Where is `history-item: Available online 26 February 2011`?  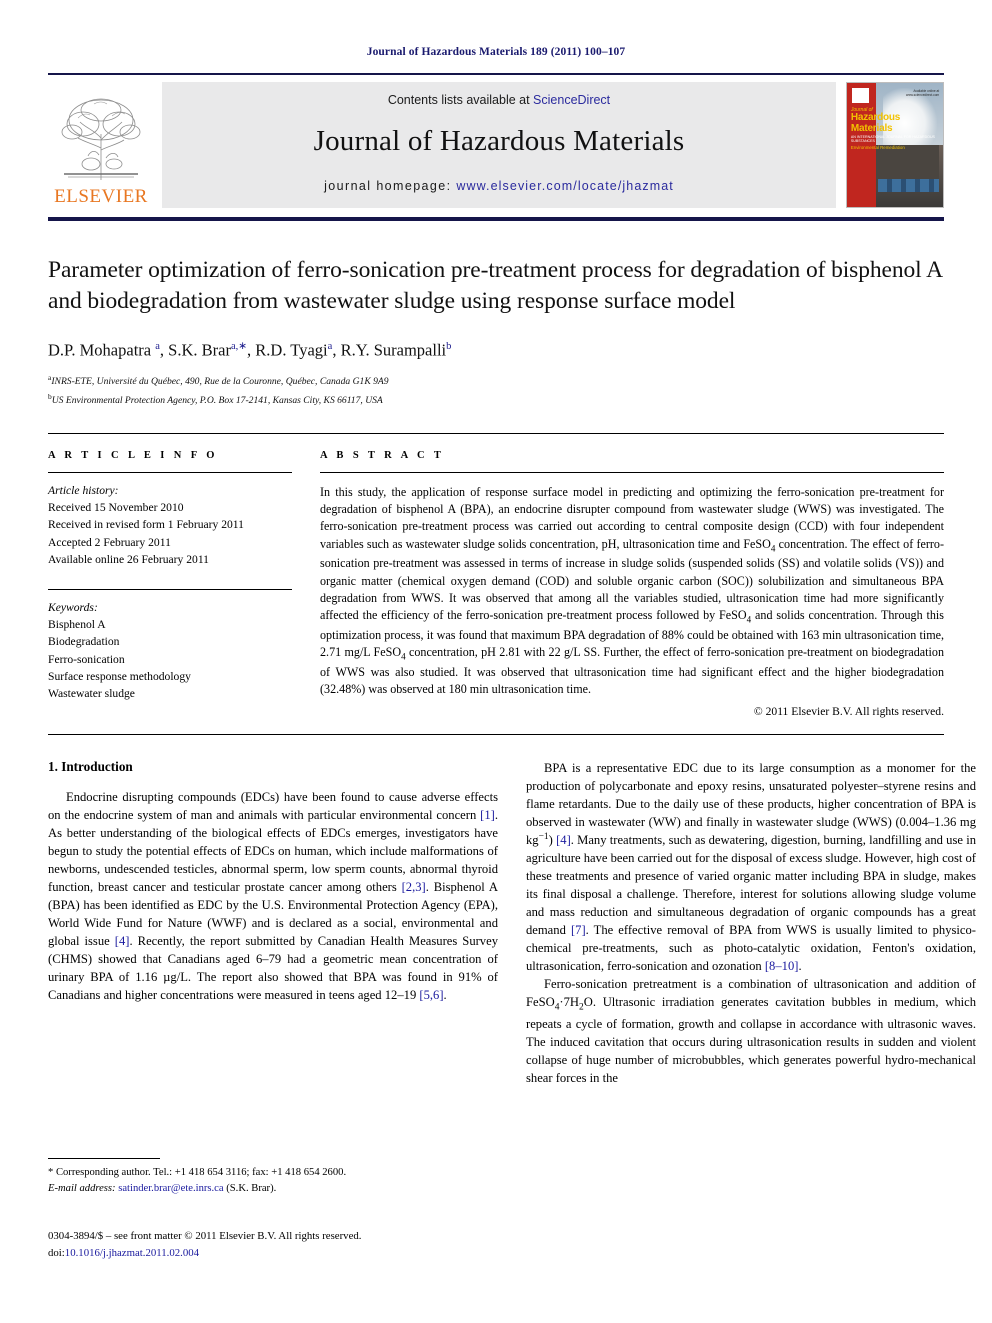
history-item: Available online 26 February 2011 is located at coordinates (128, 560).